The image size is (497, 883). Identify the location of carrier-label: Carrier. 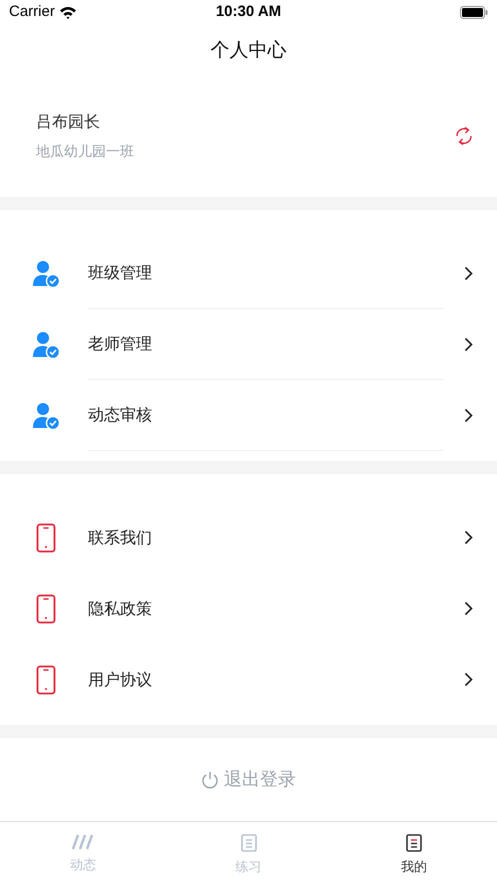
(32, 12).